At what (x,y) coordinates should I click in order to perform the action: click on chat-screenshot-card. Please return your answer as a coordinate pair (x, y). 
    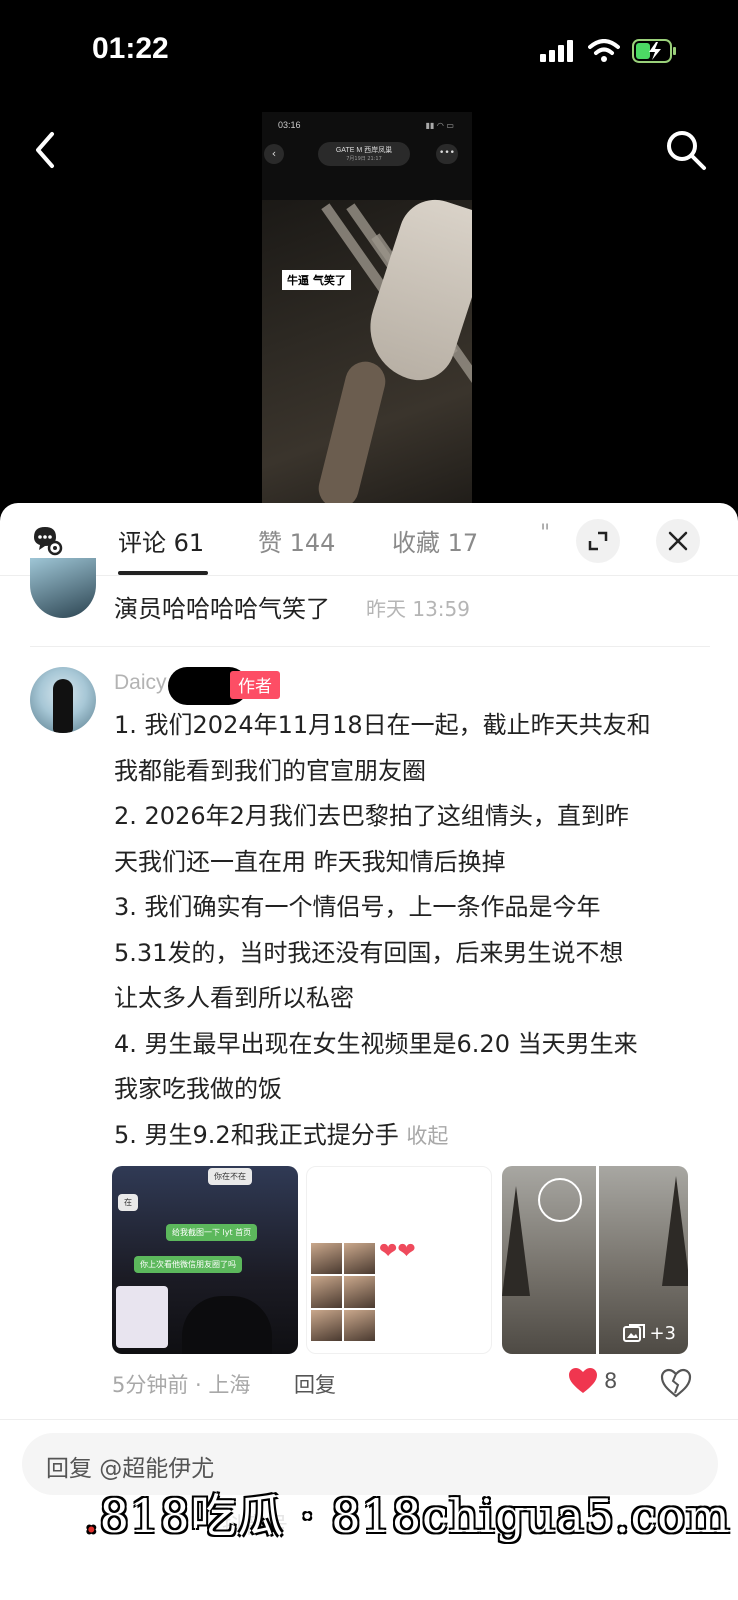
    Looking at the image, I should click on (142, 1317).